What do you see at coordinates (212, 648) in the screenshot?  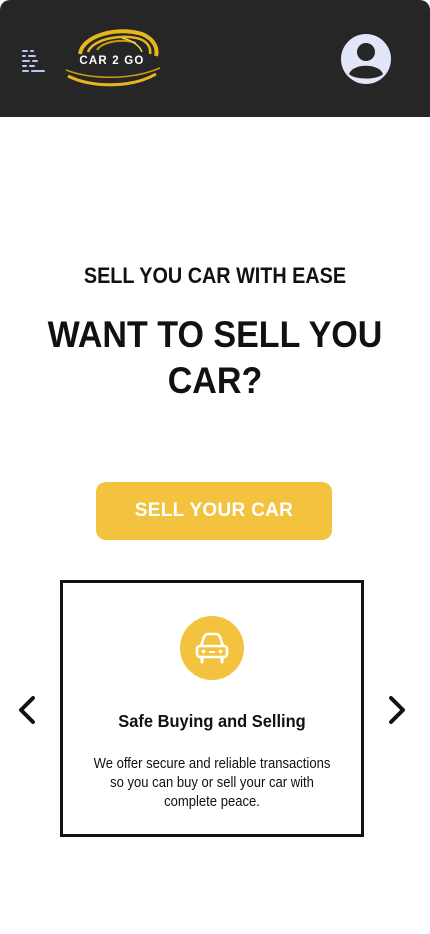 I see `car-icon` at bounding box center [212, 648].